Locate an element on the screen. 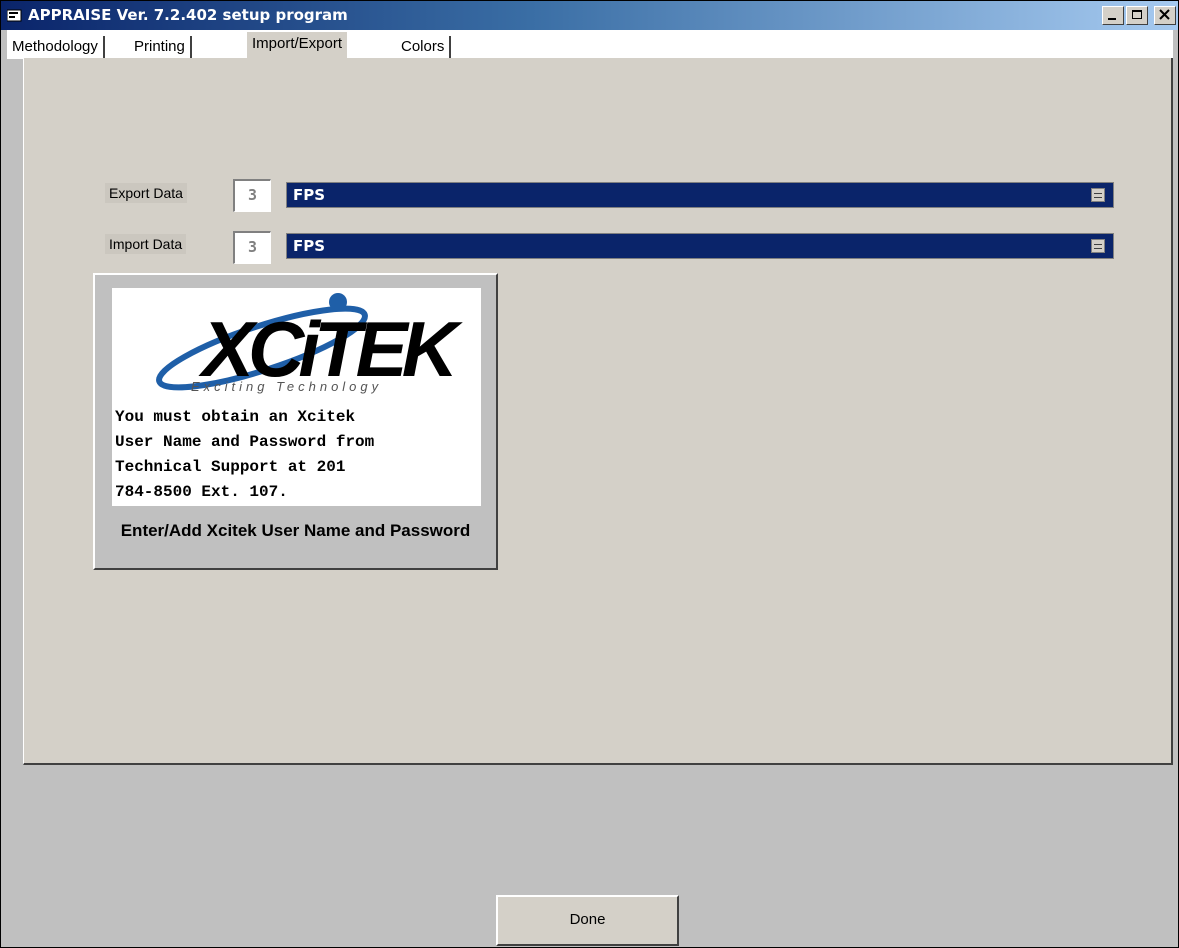 This screenshot has height=948, width=1179. export-dropdown-icon is located at coordinates (1098, 195).